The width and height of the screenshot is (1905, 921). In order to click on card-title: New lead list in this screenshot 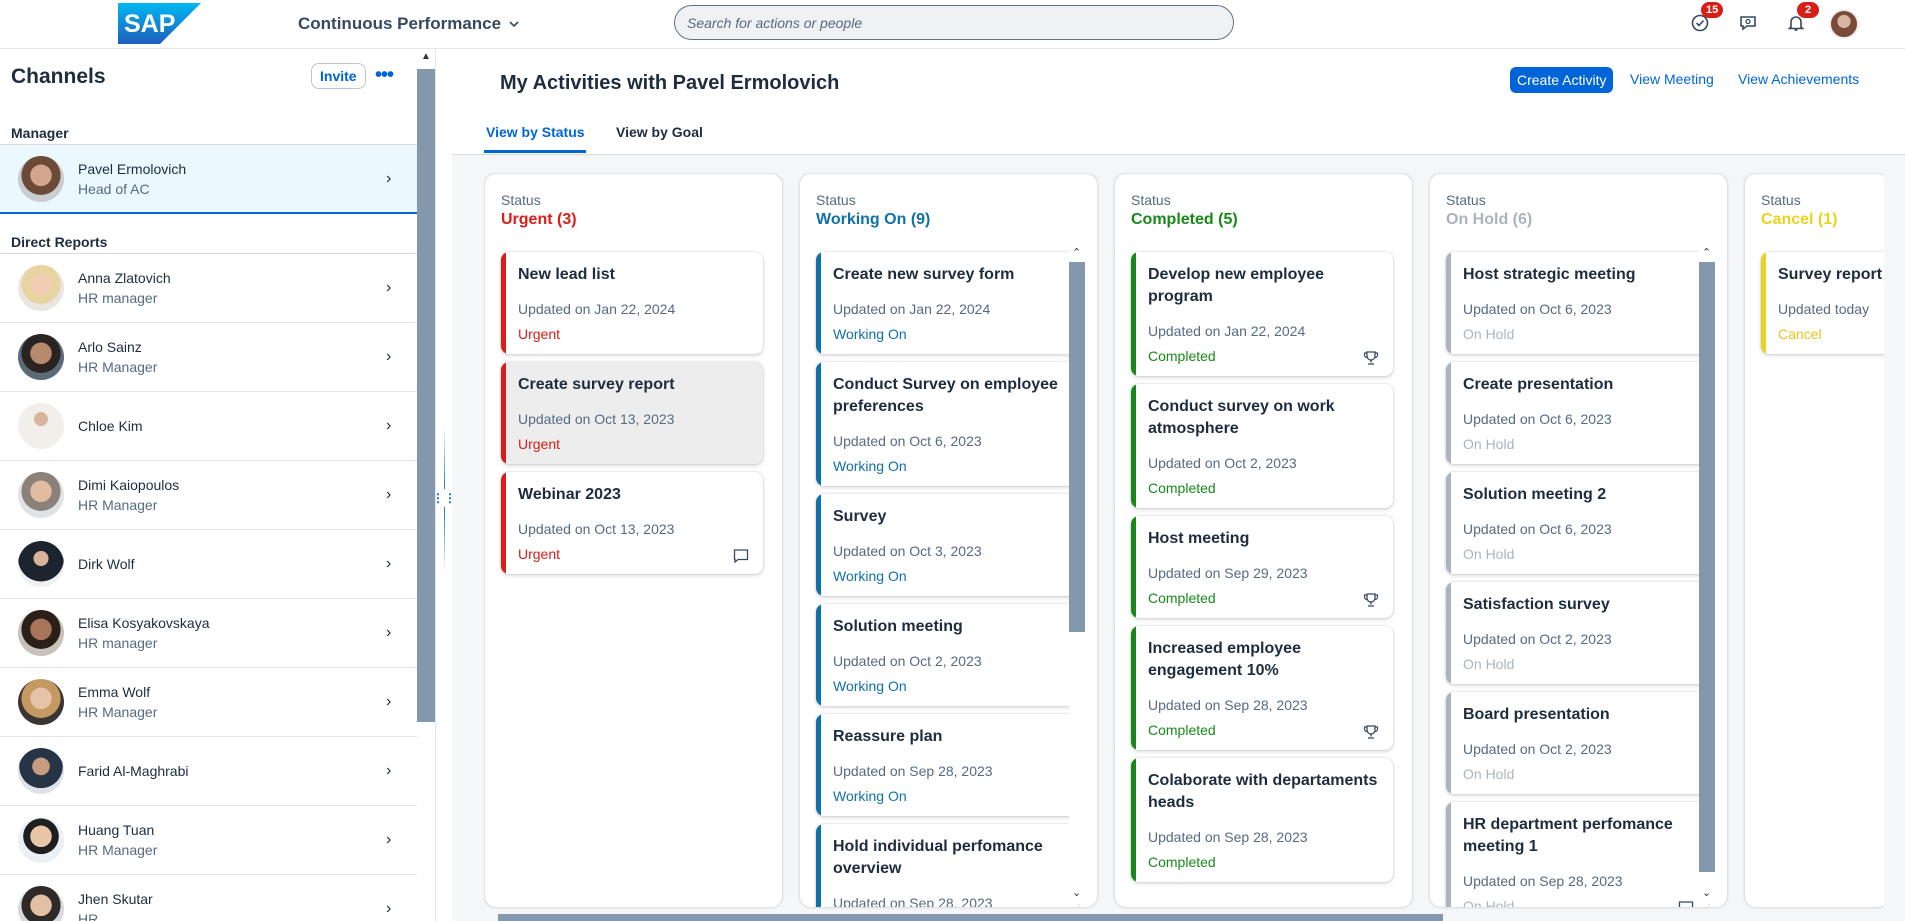, I will do `click(566, 274)`.